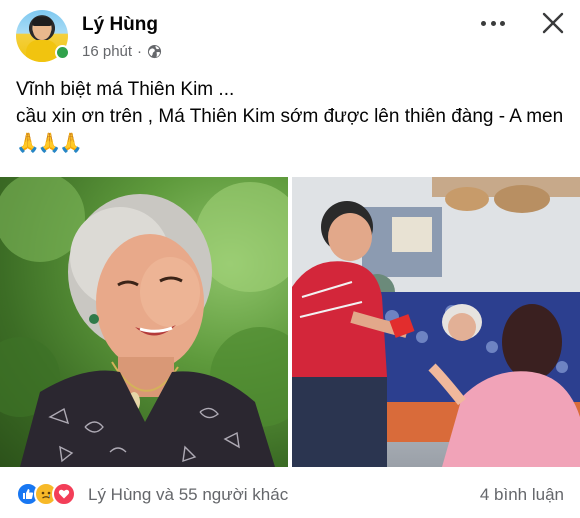 The height and width of the screenshot is (518, 580). I want to click on close-icon, so click(553, 23).